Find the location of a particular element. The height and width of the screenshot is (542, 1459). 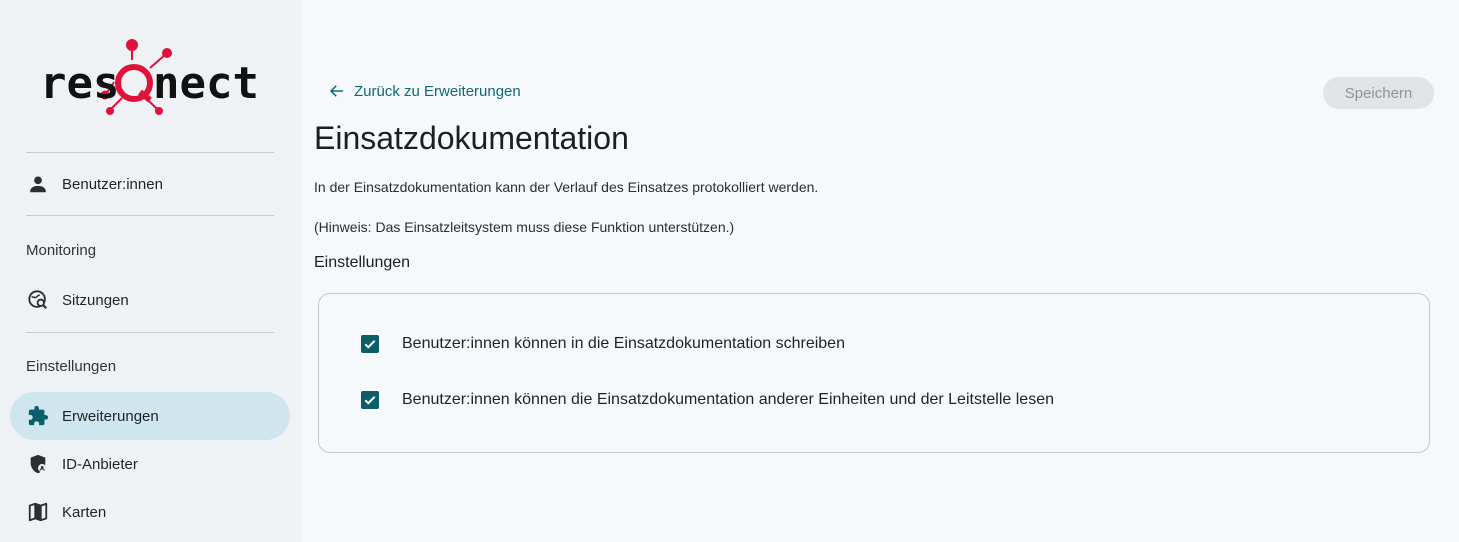

sidebar-item-users: Benutzer:innen is located at coordinates (150, 184).